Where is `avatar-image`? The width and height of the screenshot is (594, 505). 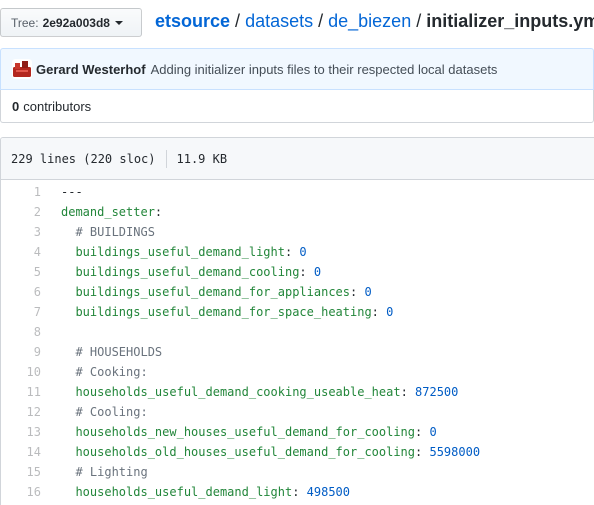
avatar-image is located at coordinates (22, 69).